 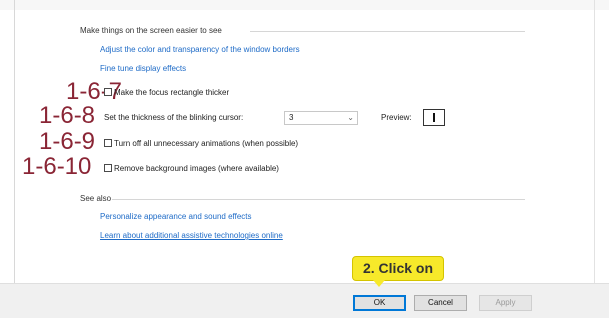 What do you see at coordinates (291, 117) in the screenshot?
I see `cursor-thickness-value: 3` at bounding box center [291, 117].